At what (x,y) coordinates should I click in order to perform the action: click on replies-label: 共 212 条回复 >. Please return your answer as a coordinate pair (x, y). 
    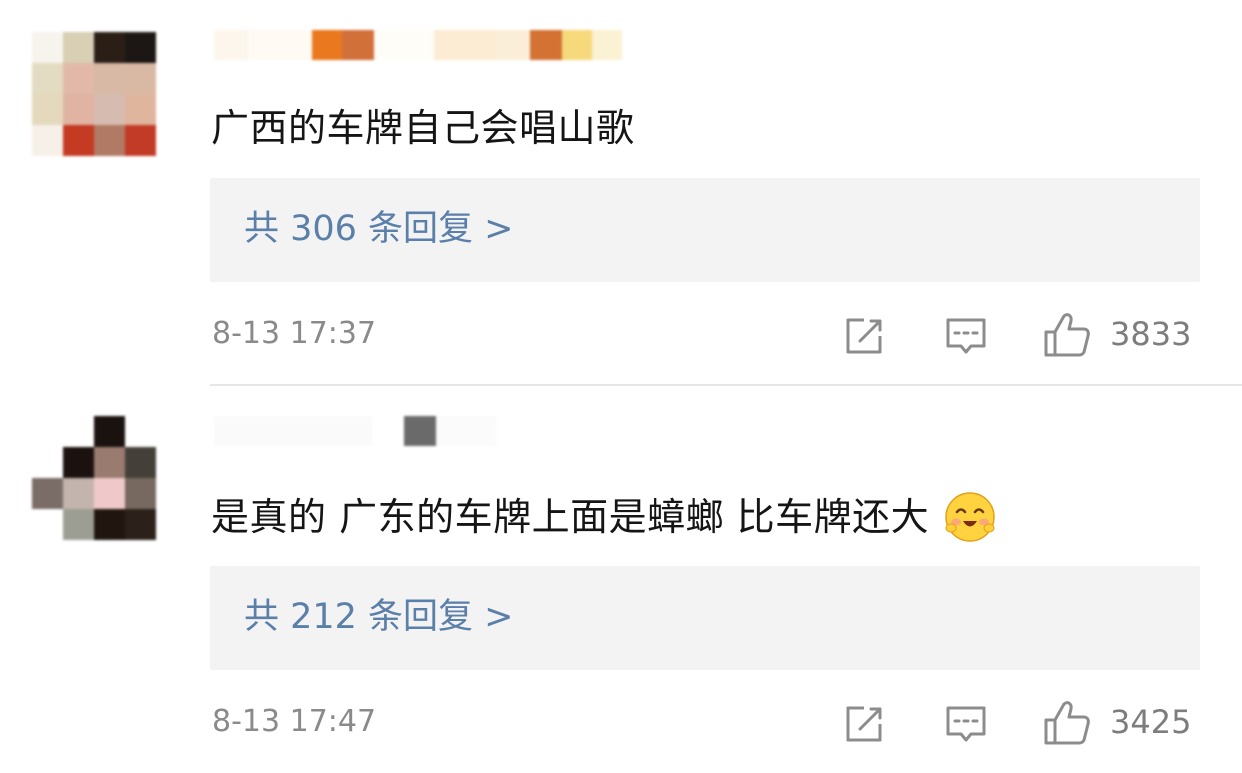
    Looking at the image, I should click on (379, 617).